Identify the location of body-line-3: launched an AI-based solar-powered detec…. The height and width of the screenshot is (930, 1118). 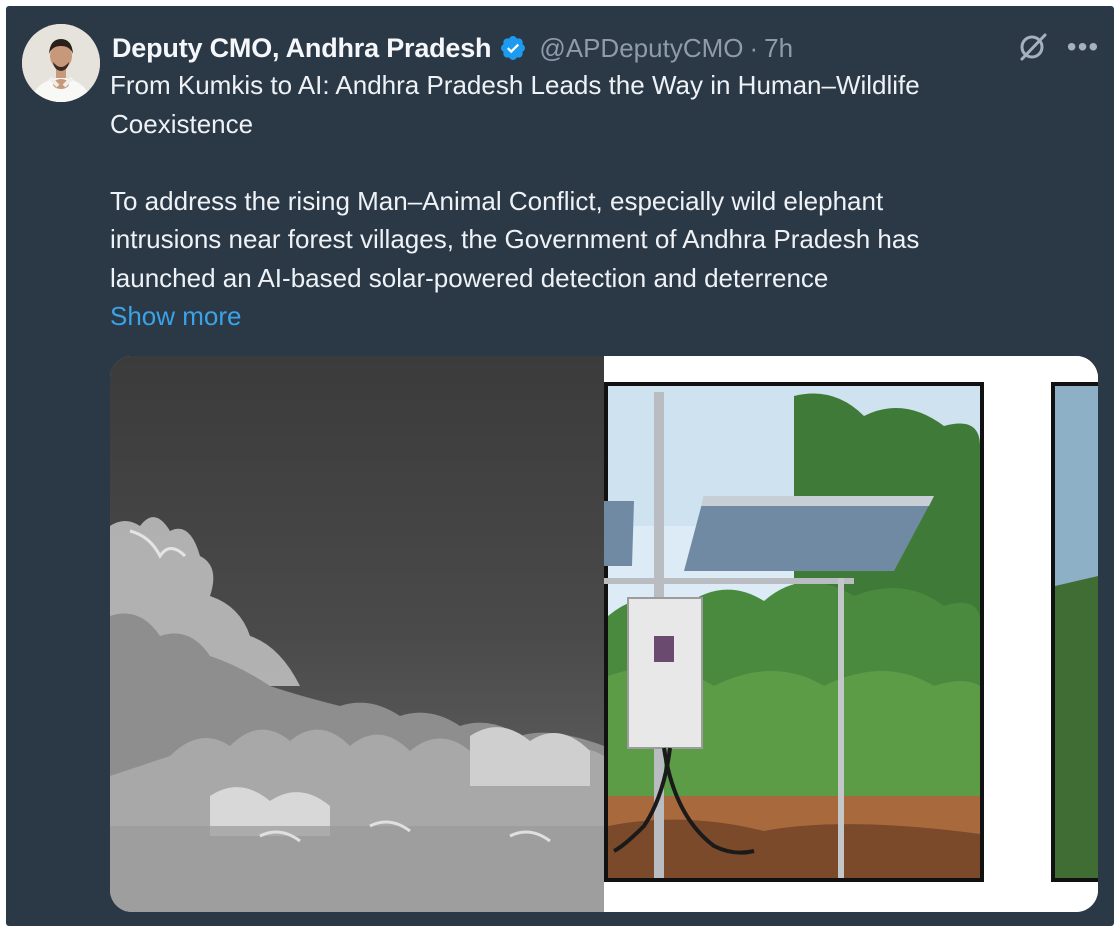
(469, 277).